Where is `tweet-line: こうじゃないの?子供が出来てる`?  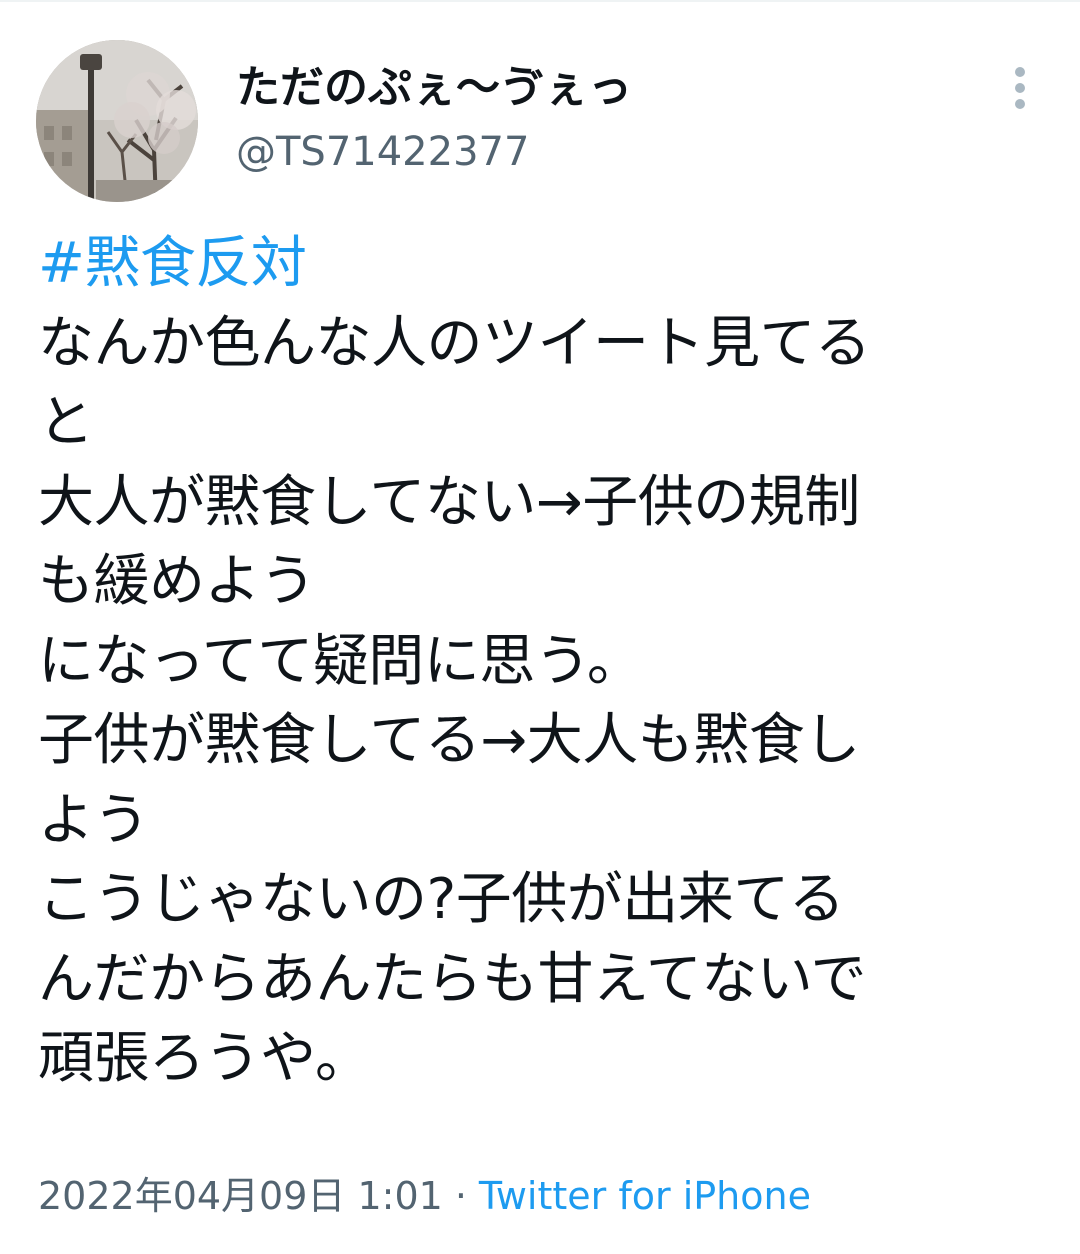 tweet-line: こうじゃないの?子供が出来てる is located at coordinates (441, 899).